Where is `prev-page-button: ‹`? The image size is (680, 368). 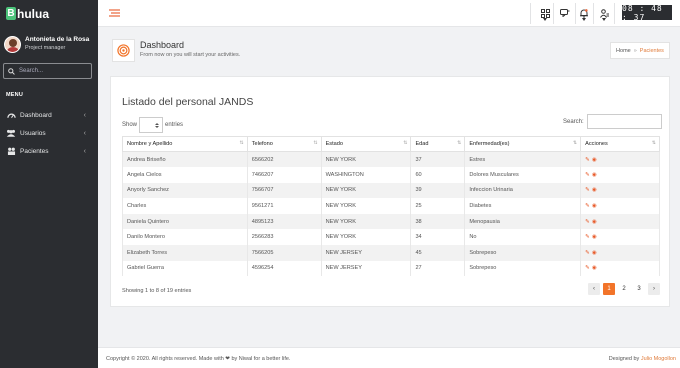 prev-page-button: ‹ is located at coordinates (594, 289).